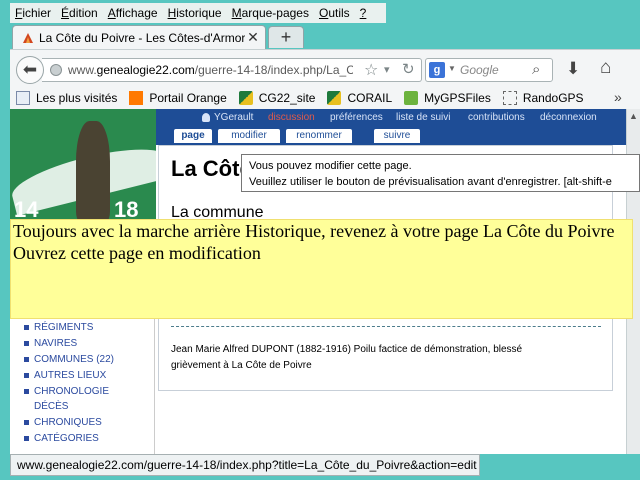  I want to click on url-path: /guerre-14-18/index.php/La_C, so click(273, 70).